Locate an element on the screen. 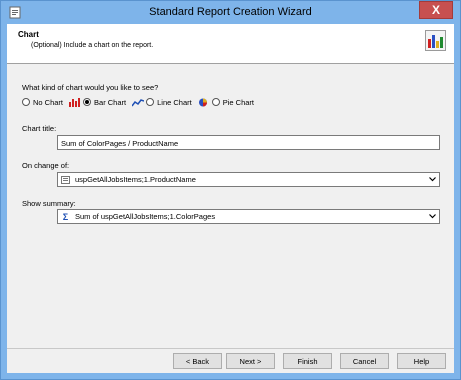  radio-label: No Chart is located at coordinates (48, 102).